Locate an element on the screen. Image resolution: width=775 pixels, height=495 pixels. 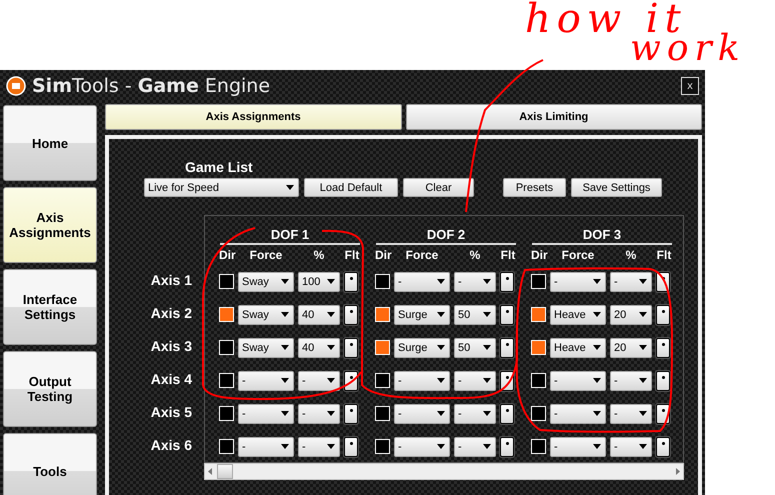
sidebar-button: Tools is located at coordinates (50, 464).